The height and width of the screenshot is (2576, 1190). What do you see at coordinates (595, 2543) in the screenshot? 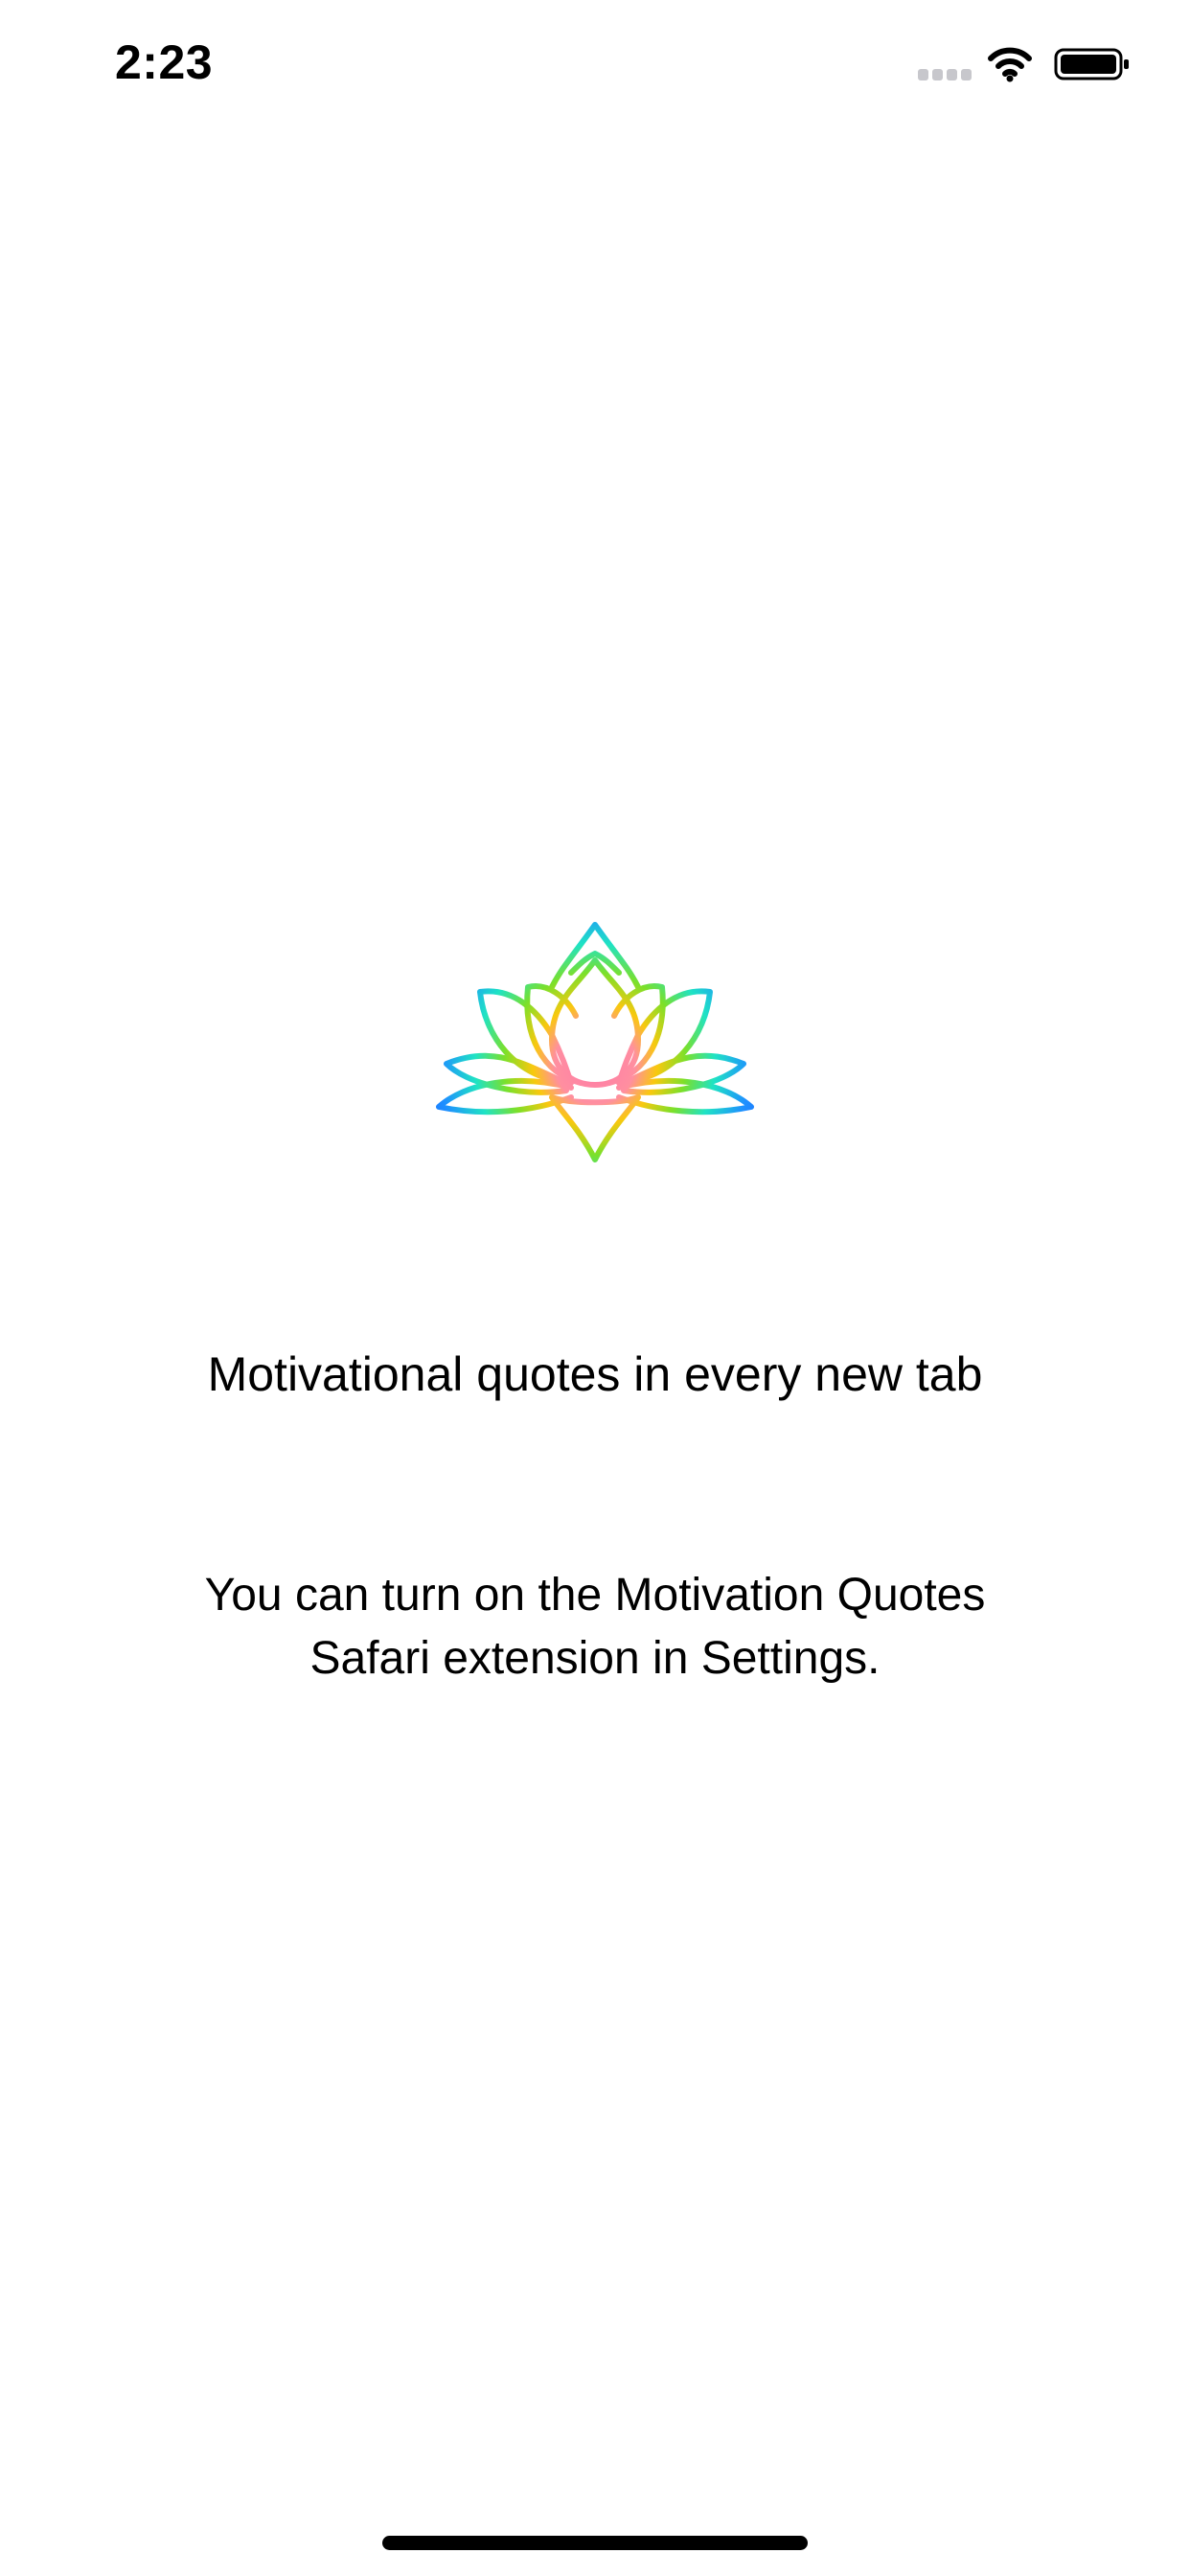
I see `home-indicator` at bounding box center [595, 2543].